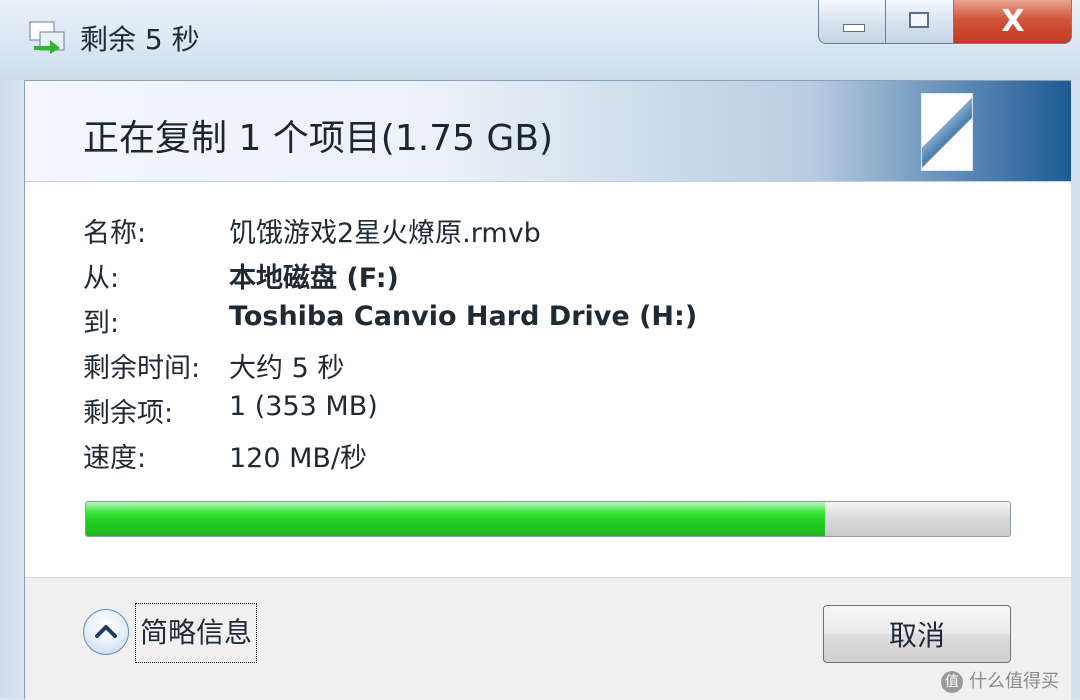 This screenshot has width=1080, height=700. I want to click on detail-label: 名称:, so click(115, 233).